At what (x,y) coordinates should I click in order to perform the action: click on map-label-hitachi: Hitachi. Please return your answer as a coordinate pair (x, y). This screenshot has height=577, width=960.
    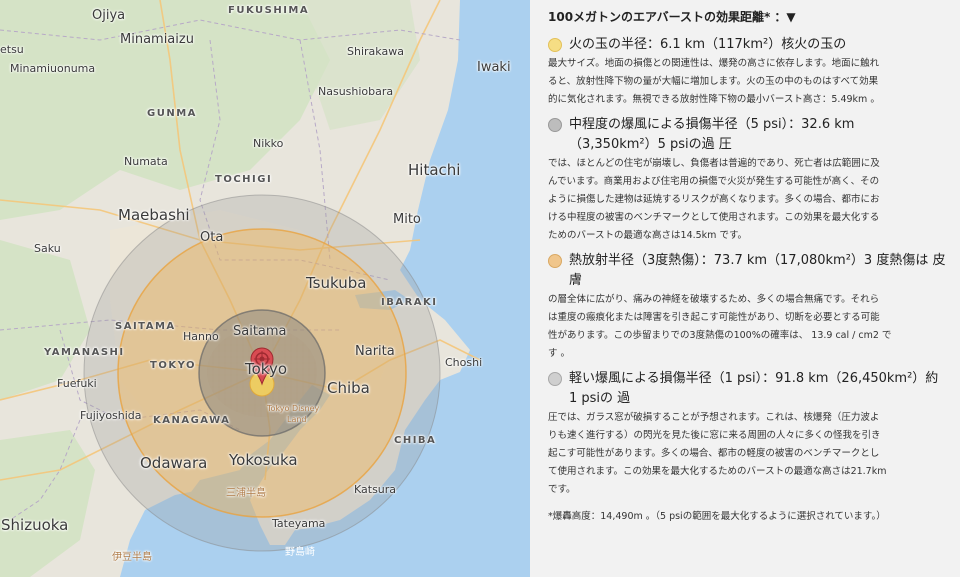
    Looking at the image, I should click on (434, 170).